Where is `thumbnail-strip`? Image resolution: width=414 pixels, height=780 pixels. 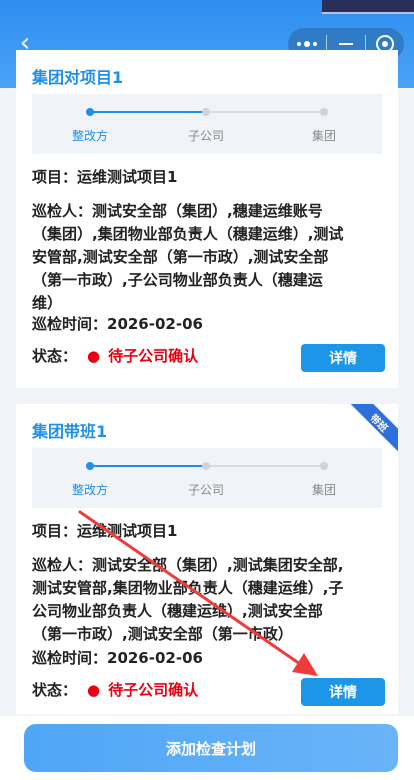 thumbnail-strip is located at coordinates (368, 7).